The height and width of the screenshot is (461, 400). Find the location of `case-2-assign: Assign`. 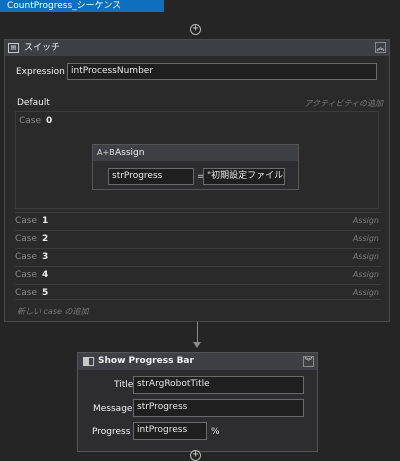

case-2-assign: Assign is located at coordinates (366, 239).